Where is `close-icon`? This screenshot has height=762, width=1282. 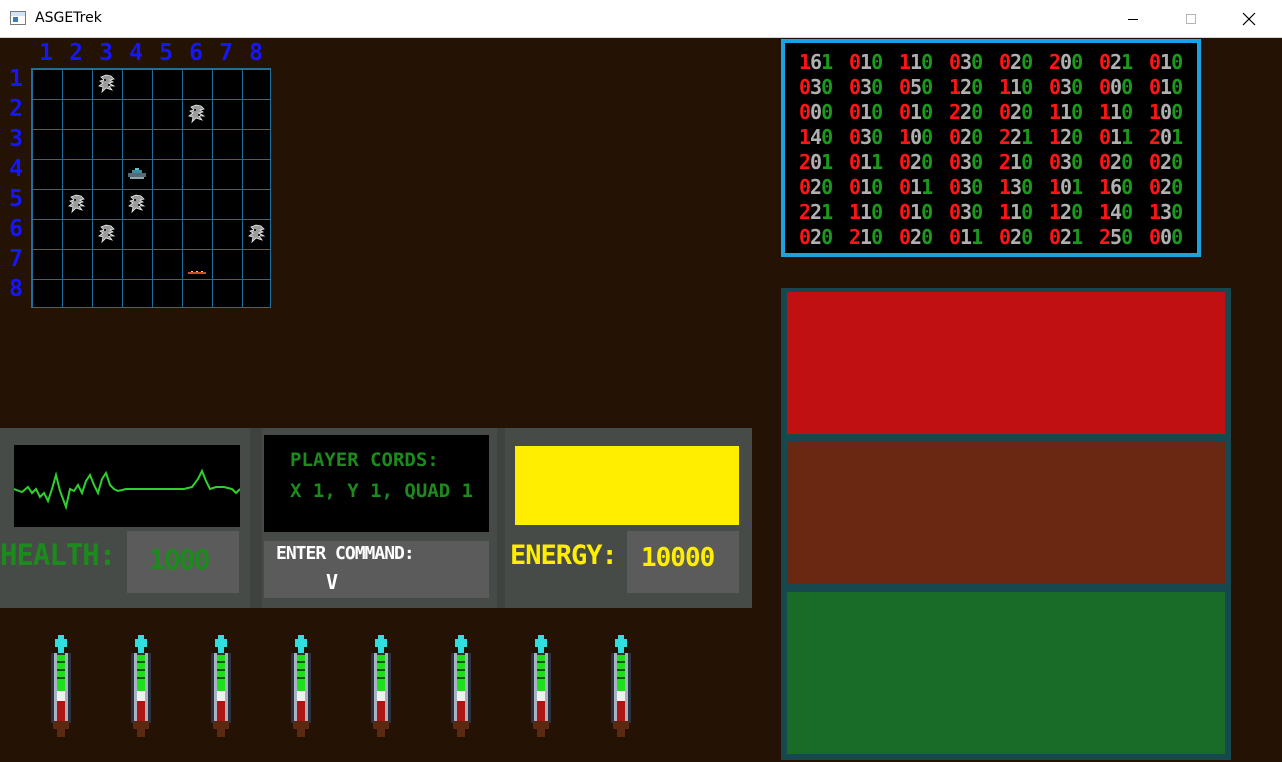
close-icon is located at coordinates (1249, 18).